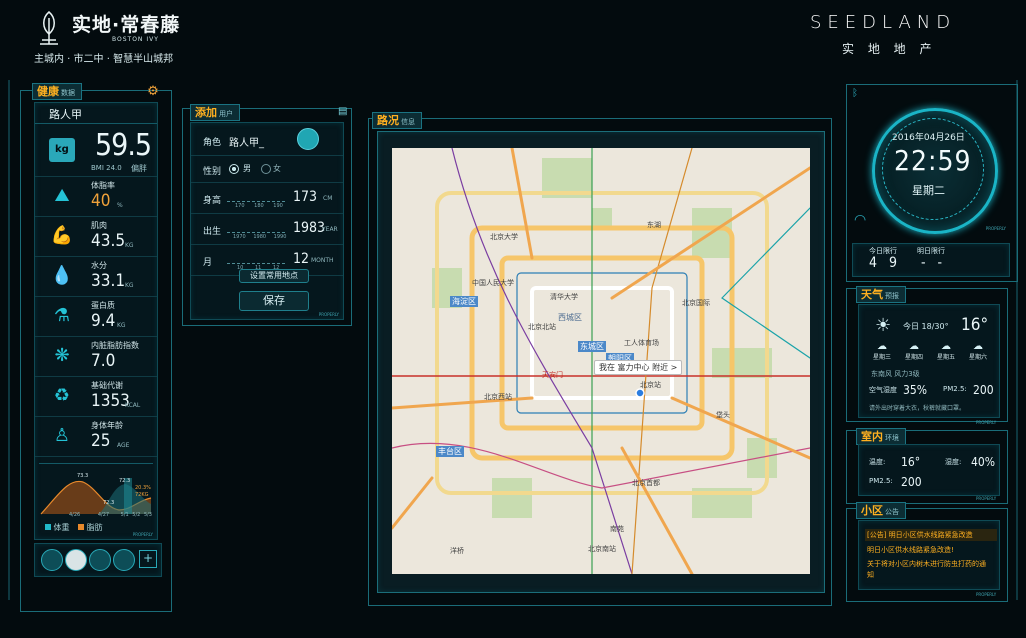  I want to click on indoor-panel: 温度: 16° 湿度: 40% PM2.5: 200, so click(929, 470).